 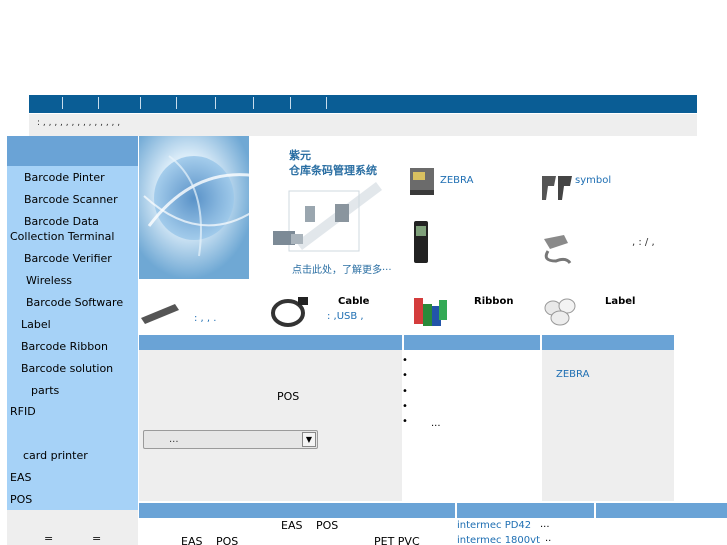 I want to click on cable-sub-text: : ,USB ,, so click(x=345, y=316).